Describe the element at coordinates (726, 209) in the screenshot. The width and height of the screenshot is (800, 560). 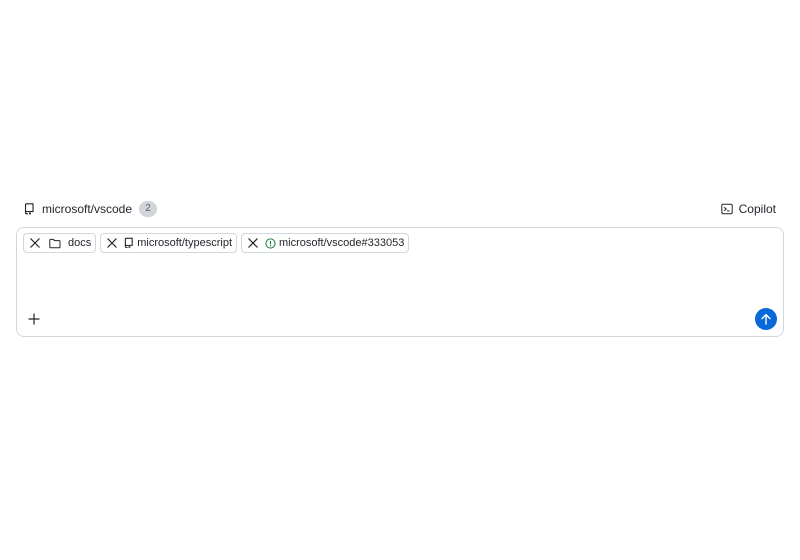
I see `terminal-icon` at that location.